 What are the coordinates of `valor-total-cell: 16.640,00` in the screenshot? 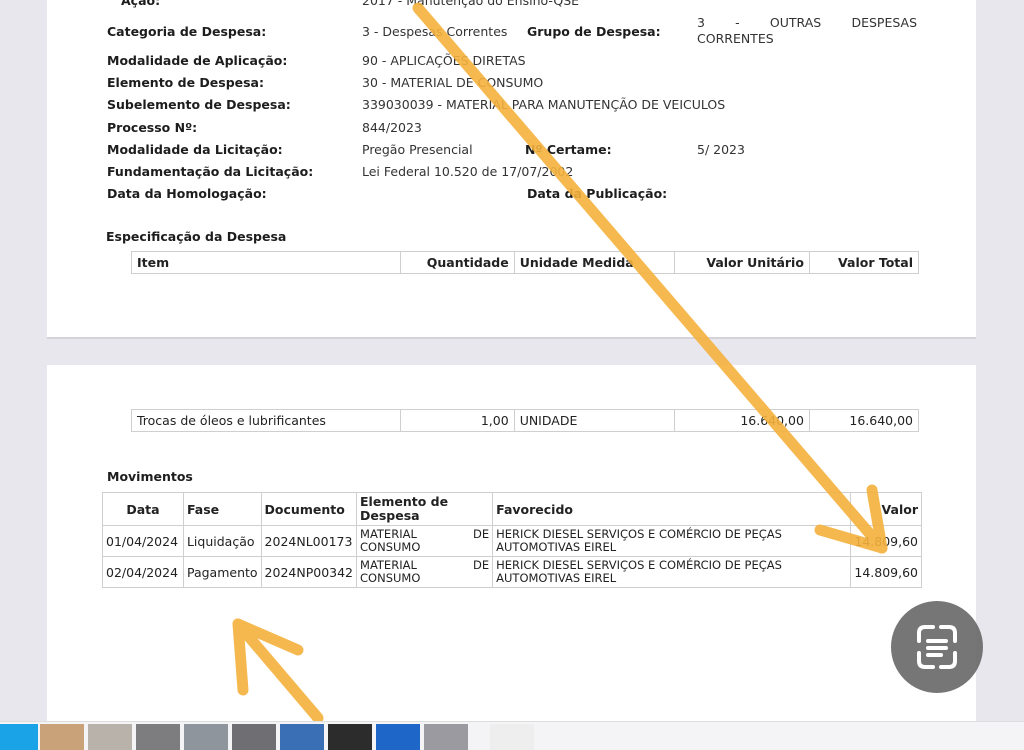 It's located at (864, 420).